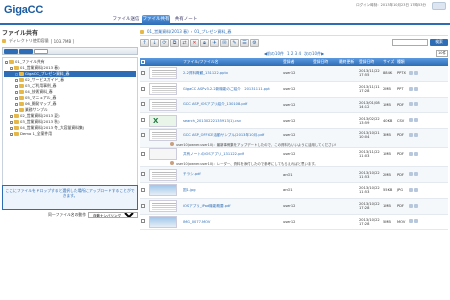  I want to click on file-name-link: IMG_0077.MOV, so click(232, 222).